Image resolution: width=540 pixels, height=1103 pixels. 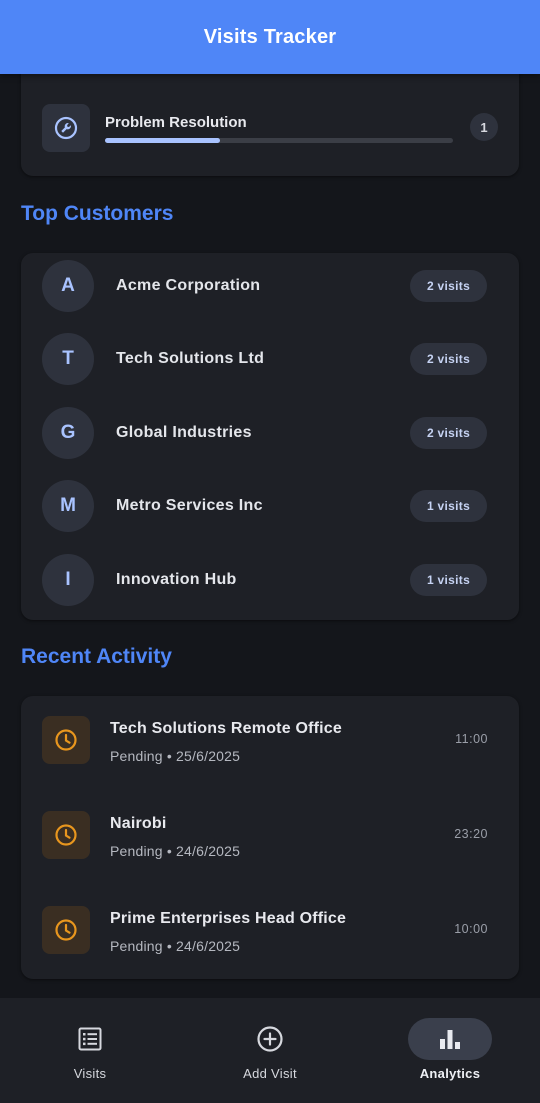 I want to click on category-row: Problem Resolution 1, so click(x=270, y=128).